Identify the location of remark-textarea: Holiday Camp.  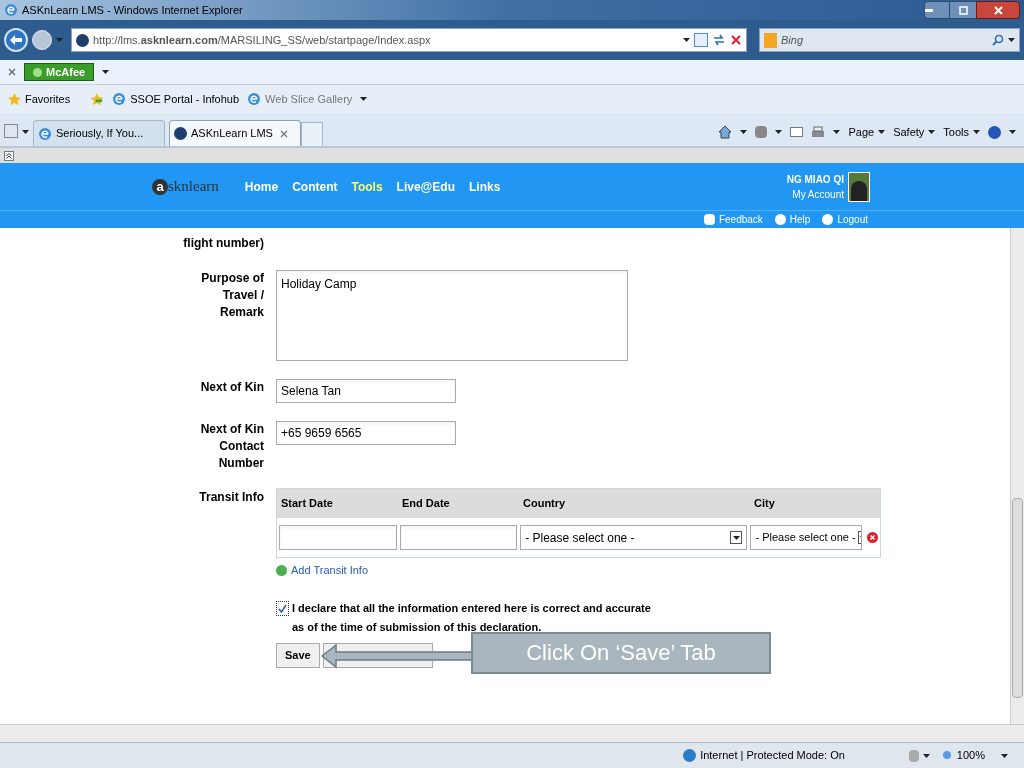
(452, 315).